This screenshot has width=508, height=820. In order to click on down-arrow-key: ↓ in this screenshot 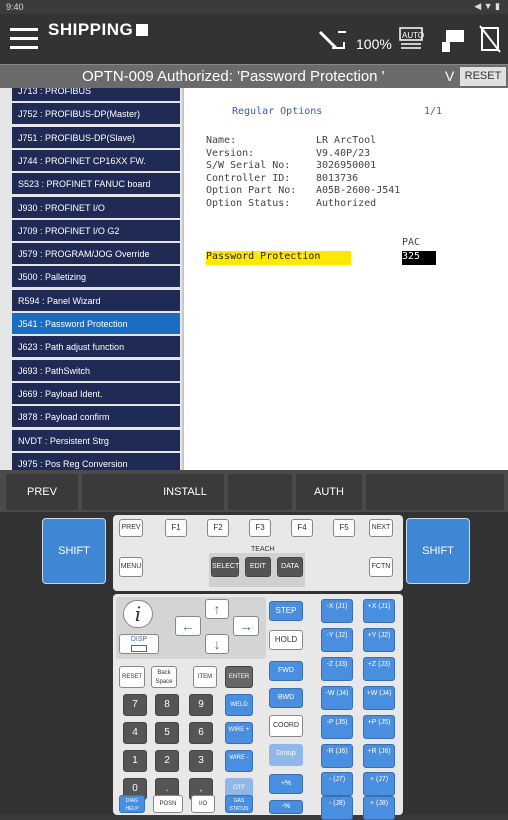, I will do `click(217, 644)`.